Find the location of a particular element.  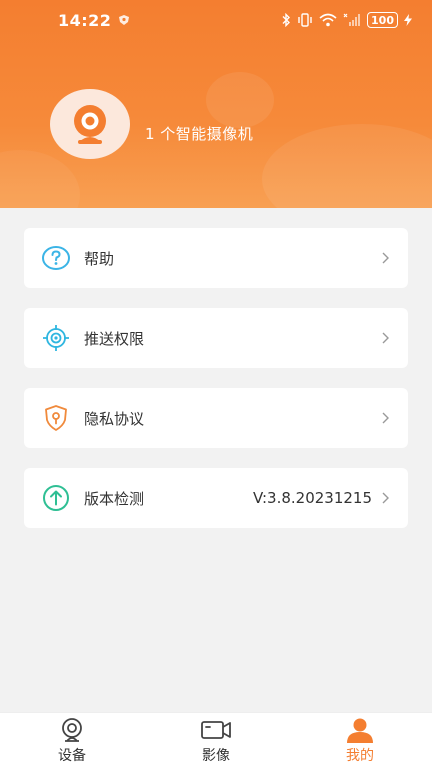

tab-label: 我的 is located at coordinates (360, 755).